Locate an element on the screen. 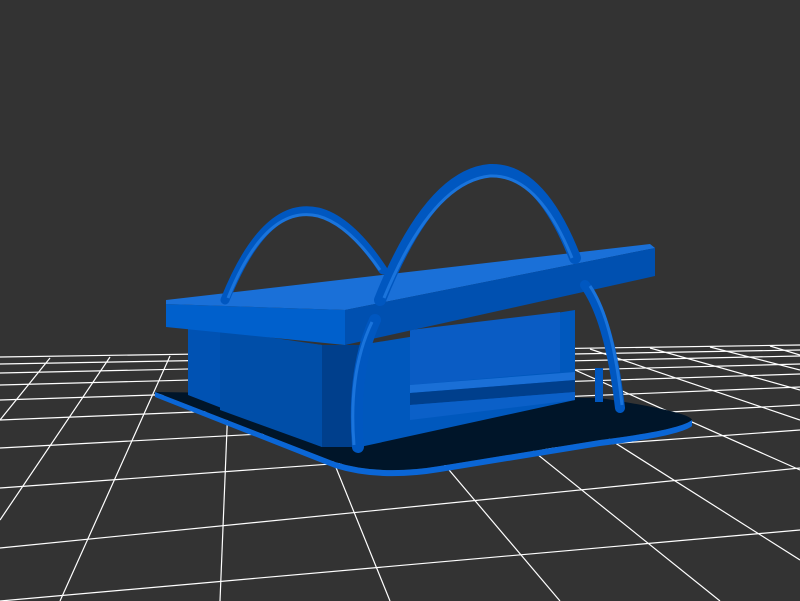 The image size is (800, 601). support-post is located at coordinates (599, 385).